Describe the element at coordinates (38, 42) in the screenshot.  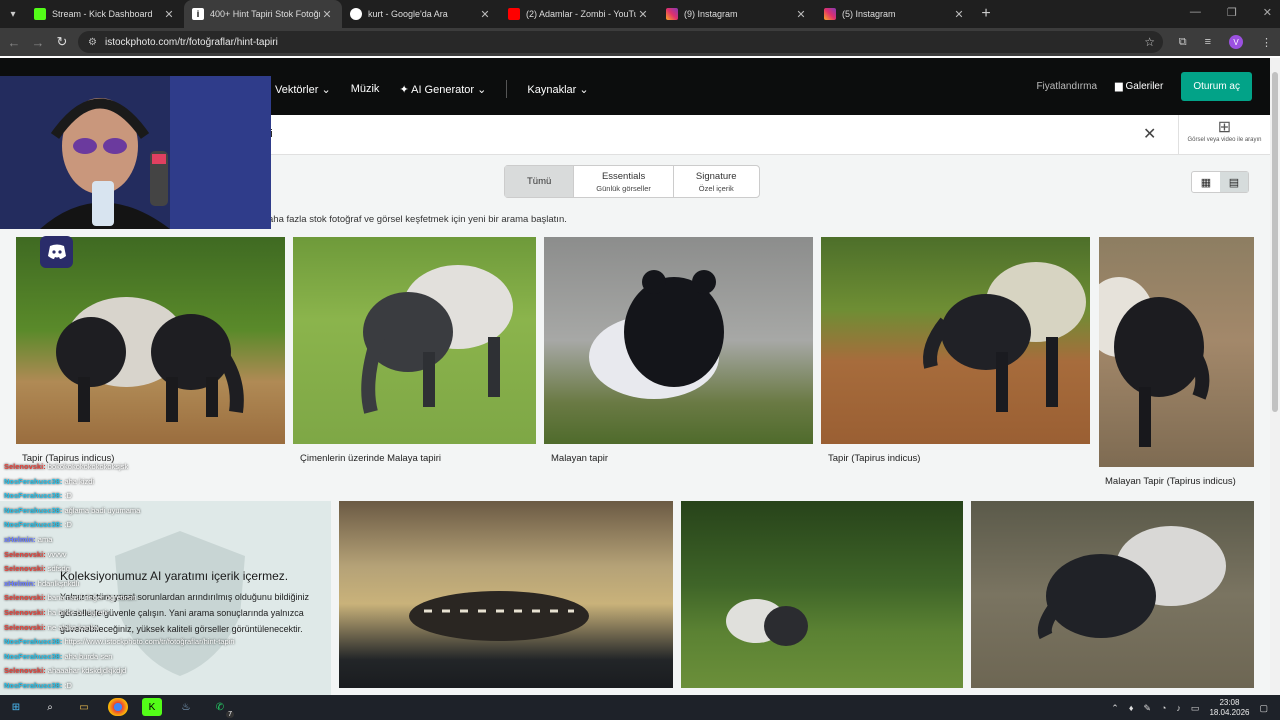
I see `forward-icon: →` at that location.